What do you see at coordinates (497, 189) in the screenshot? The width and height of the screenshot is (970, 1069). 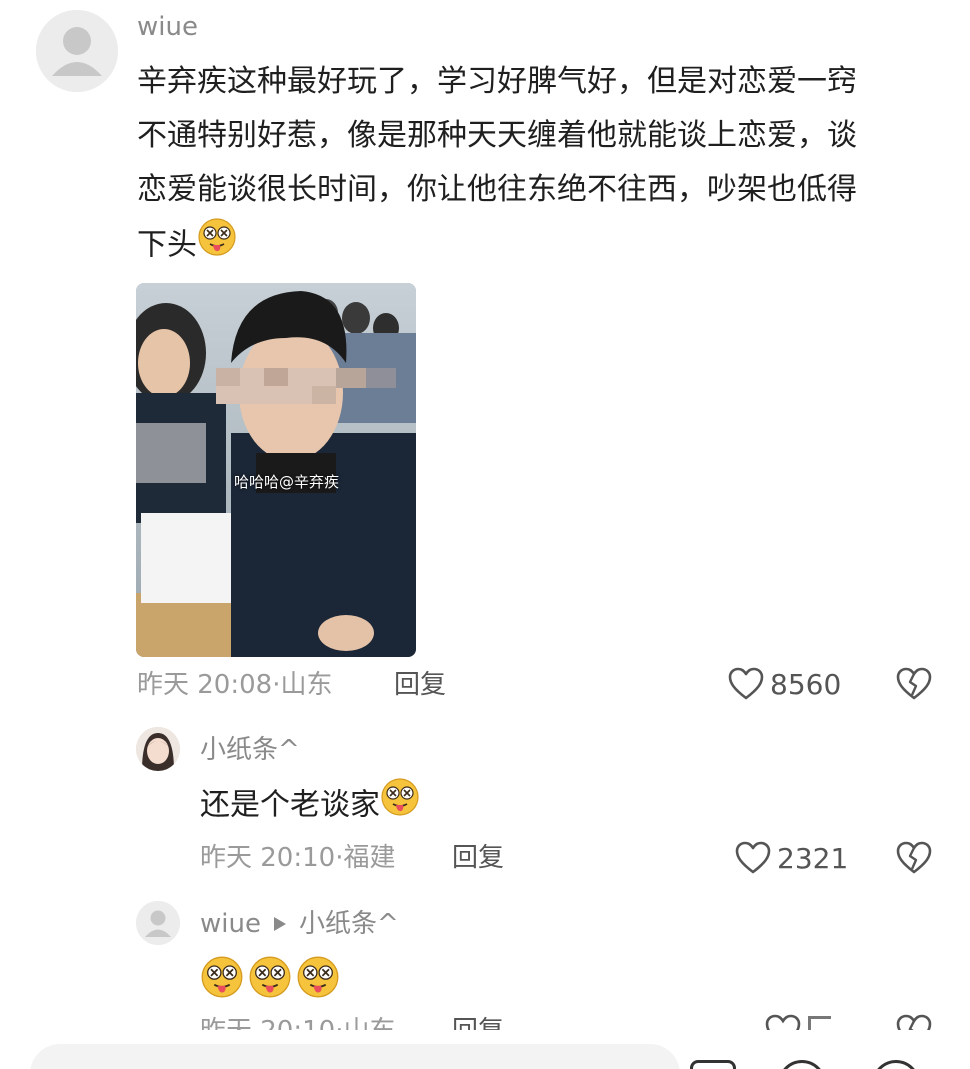 I see `comment-text-line: 恋爱能谈很长时间，你让他往东绝不往西，吵架也低得` at bounding box center [497, 189].